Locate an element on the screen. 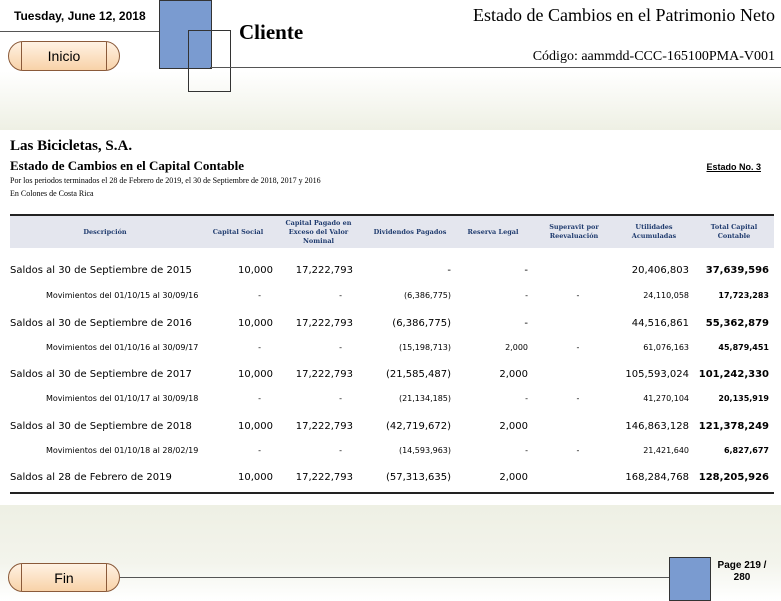 The height and width of the screenshot is (601, 781). header-rule-left is located at coordinates (79, 31).